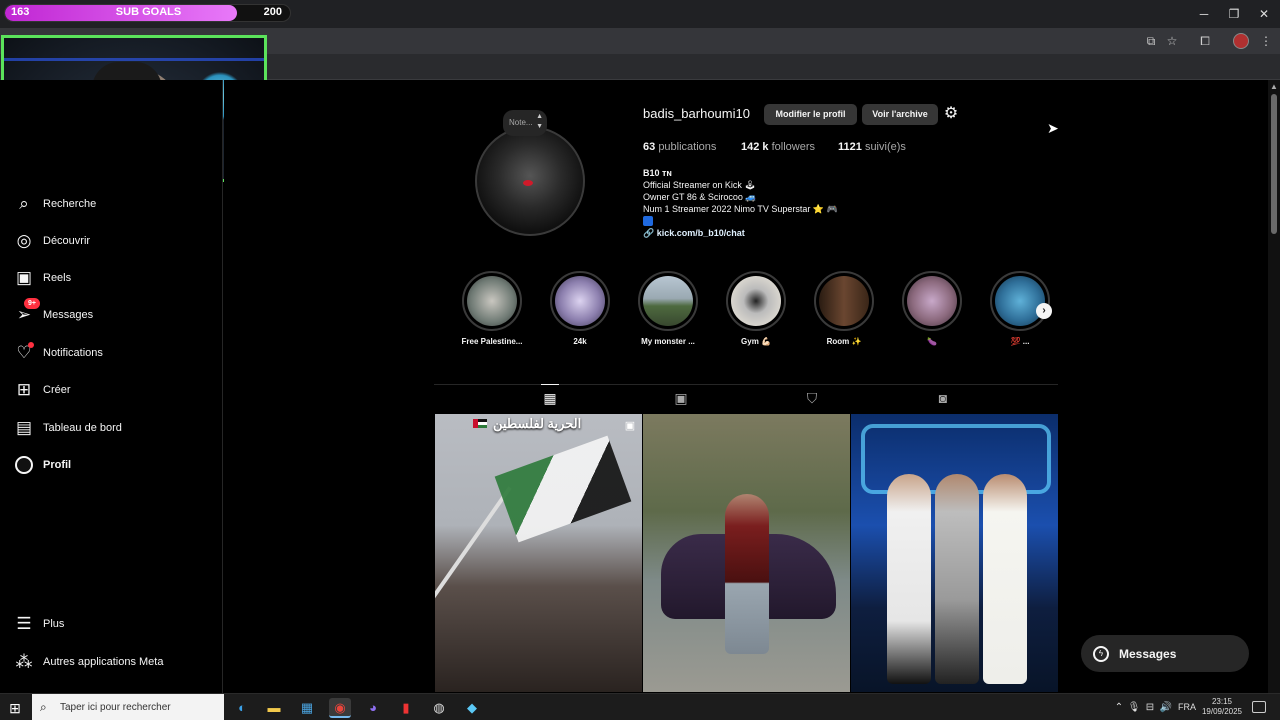  Describe the element at coordinates (24, 240) in the screenshot. I see `compass-icon: ◎` at that location.